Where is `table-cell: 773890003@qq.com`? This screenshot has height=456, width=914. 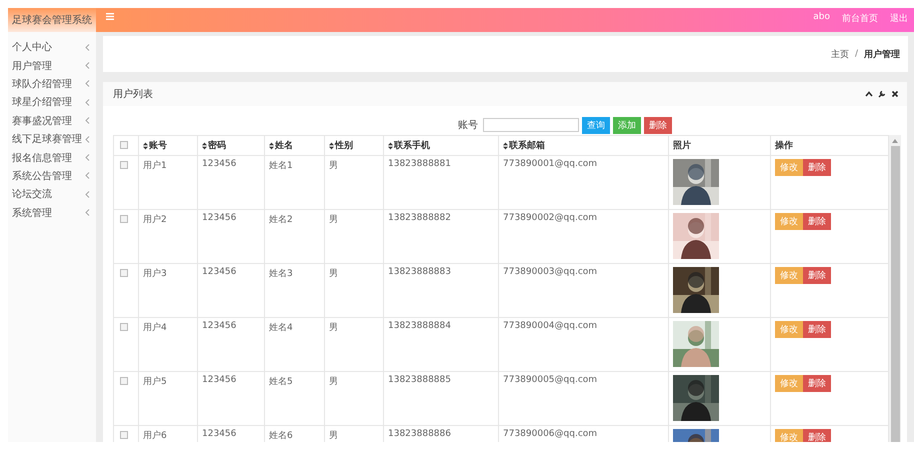
table-cell: 773890003@qq.com is located at coordinates (550, 272).